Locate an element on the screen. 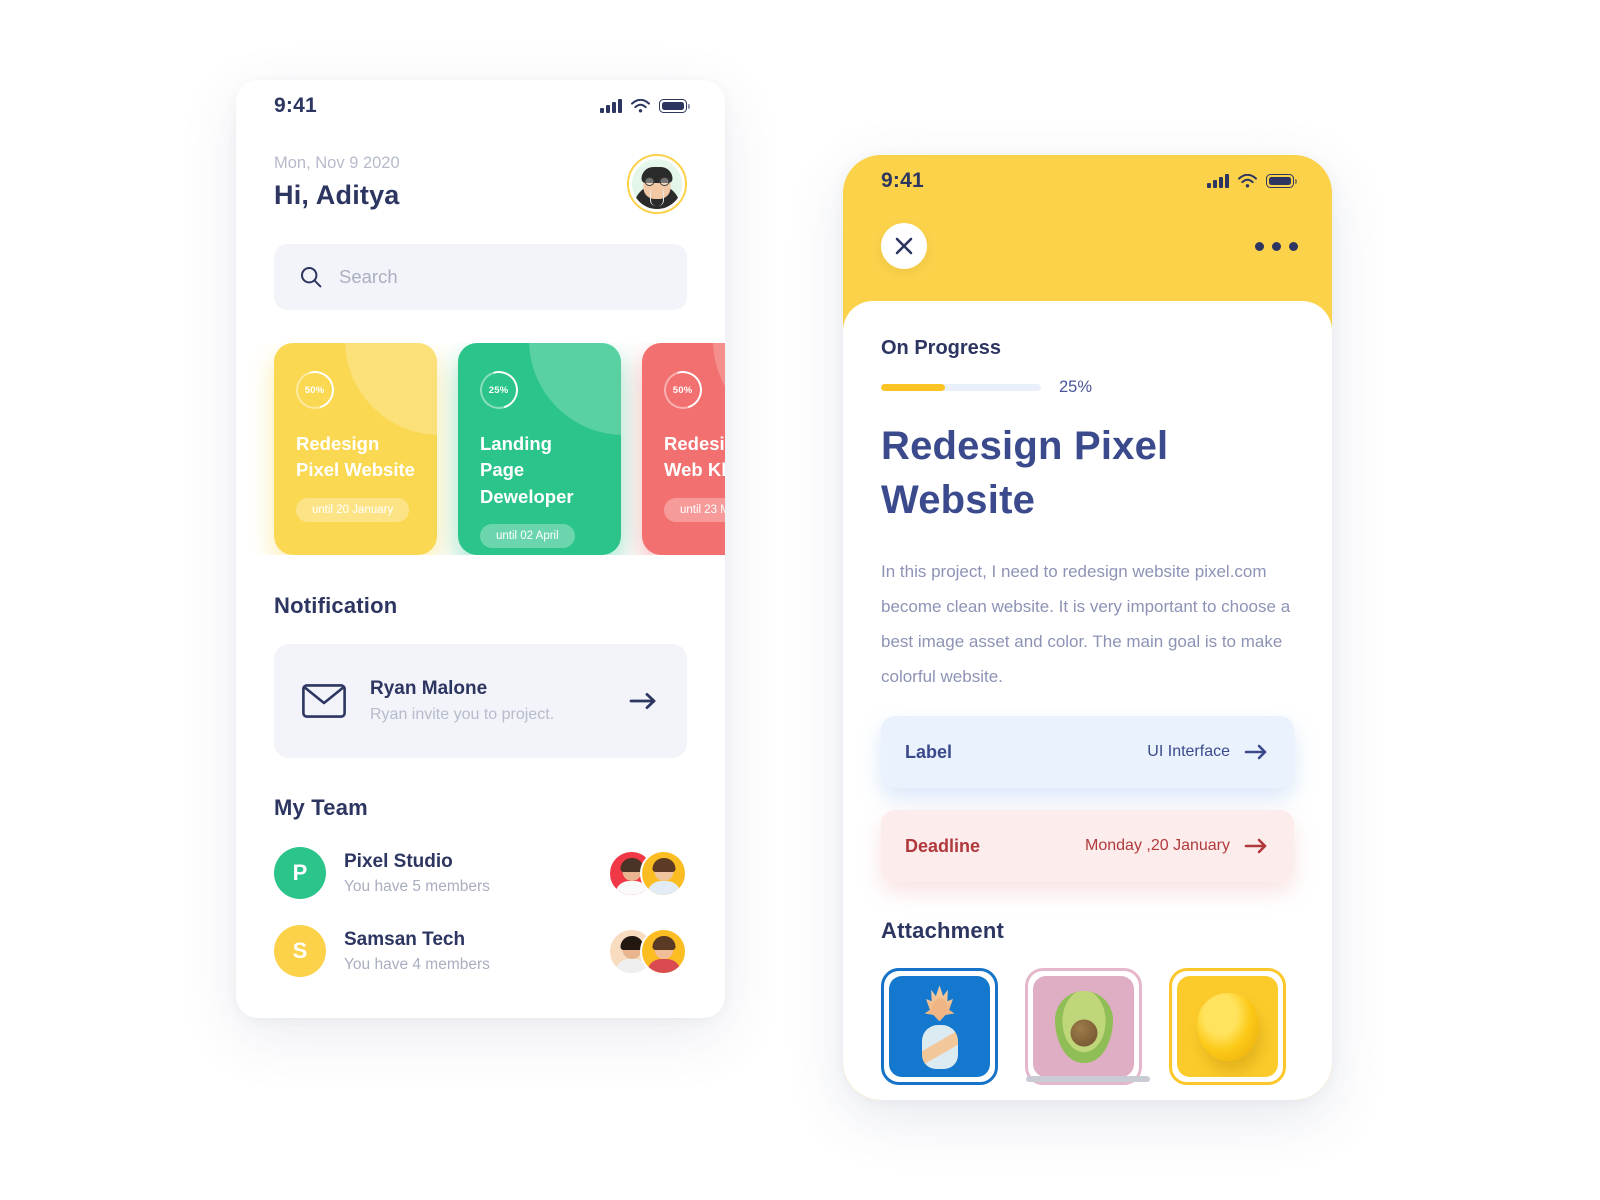  home-indicator is located at coordinates (1087, 1079).